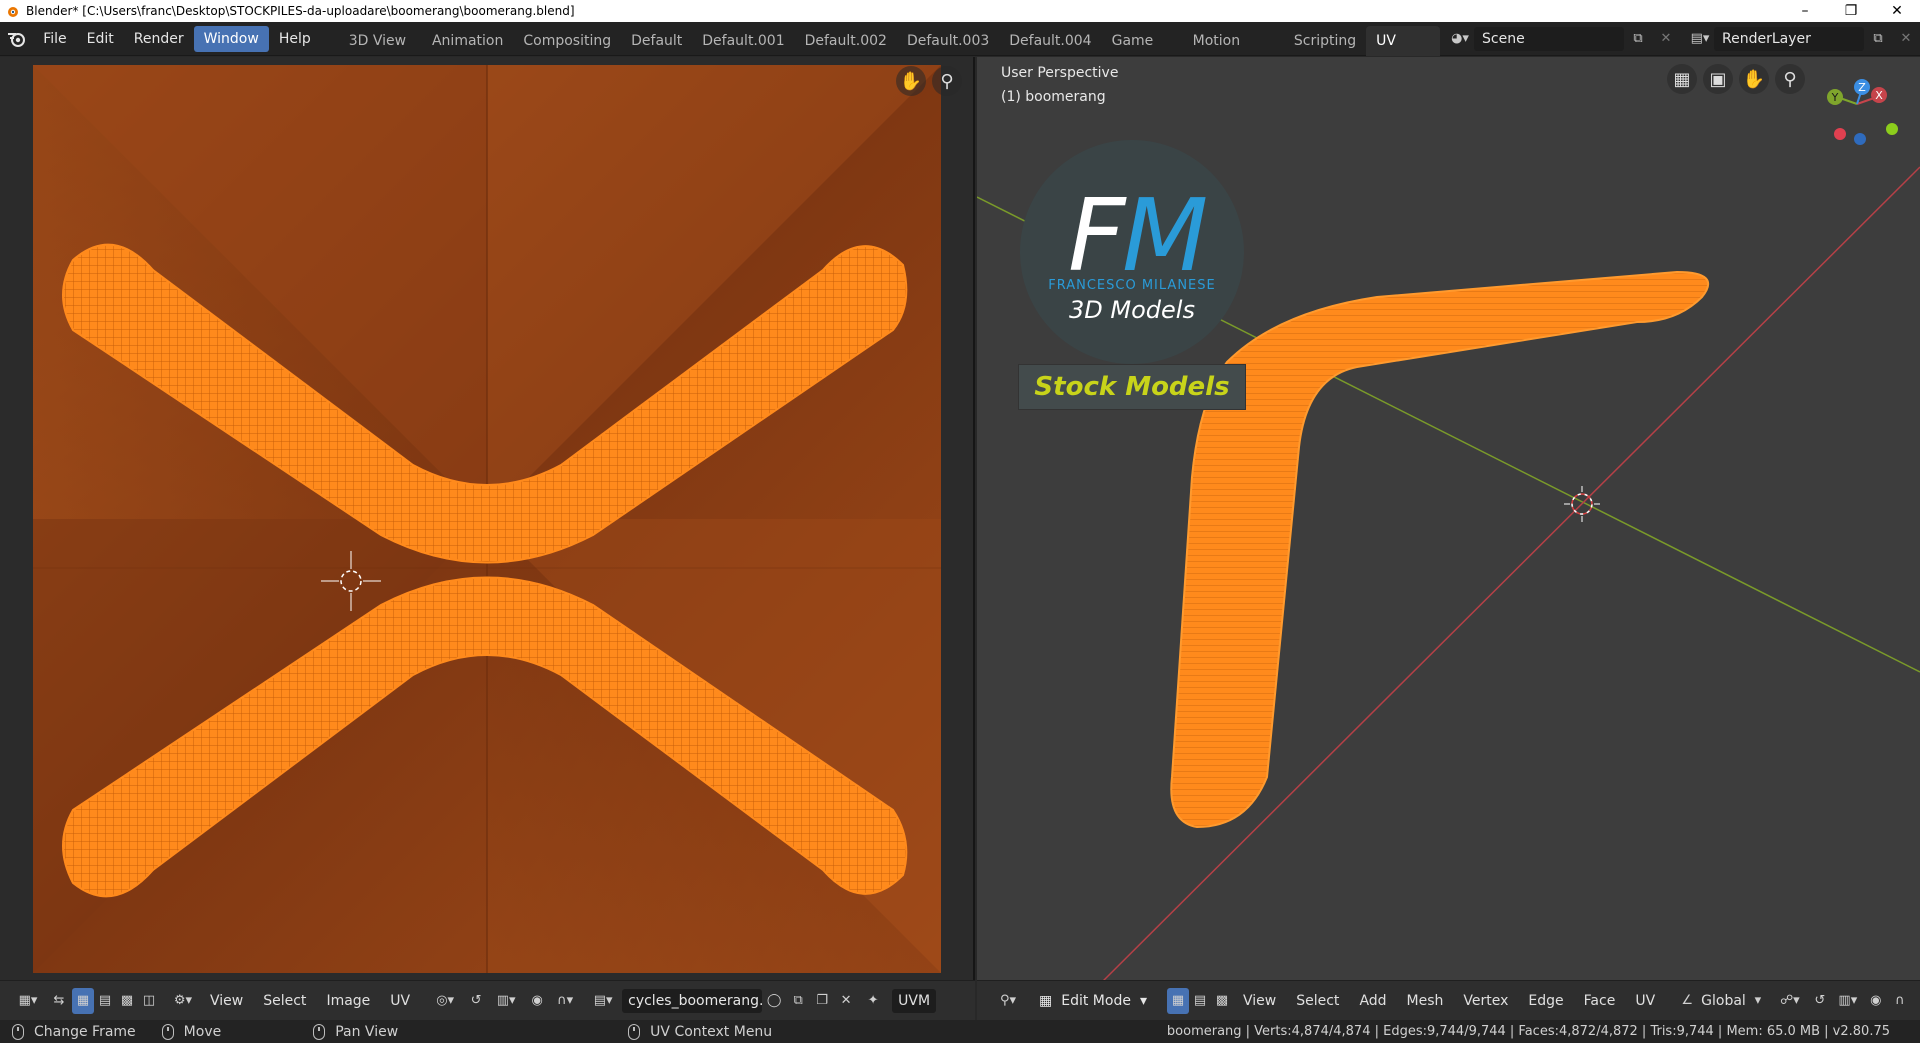 The height and width of the screenshot is (1043, 1920). What do you see at coordinates (295, 39) in the screenshot?
I see `menu-help: Help` at bounding box center [295, 39].